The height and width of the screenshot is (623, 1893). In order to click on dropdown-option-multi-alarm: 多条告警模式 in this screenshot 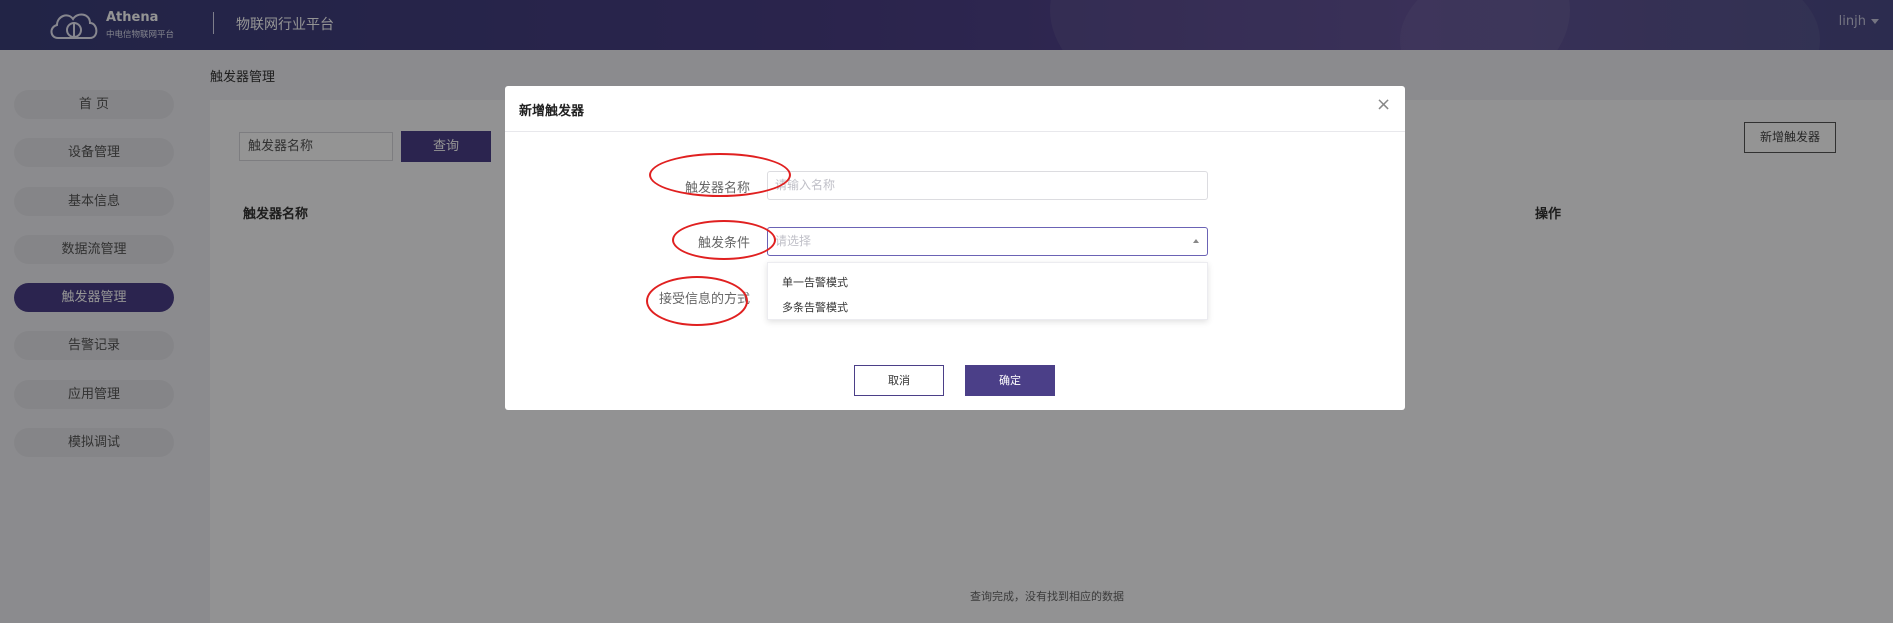, I will do `click(815, 307)`.